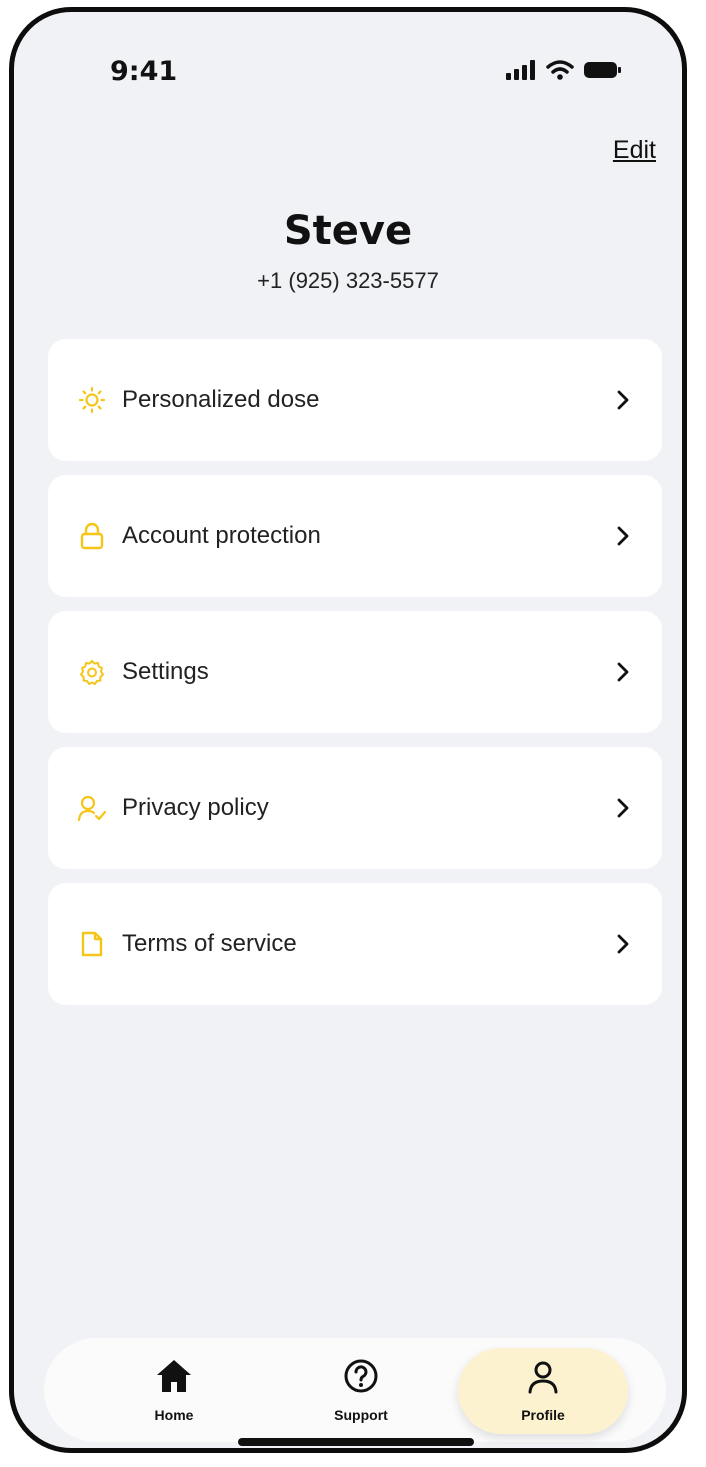  I want to click on menu-item-label: Terms of service, so click(209, 943).